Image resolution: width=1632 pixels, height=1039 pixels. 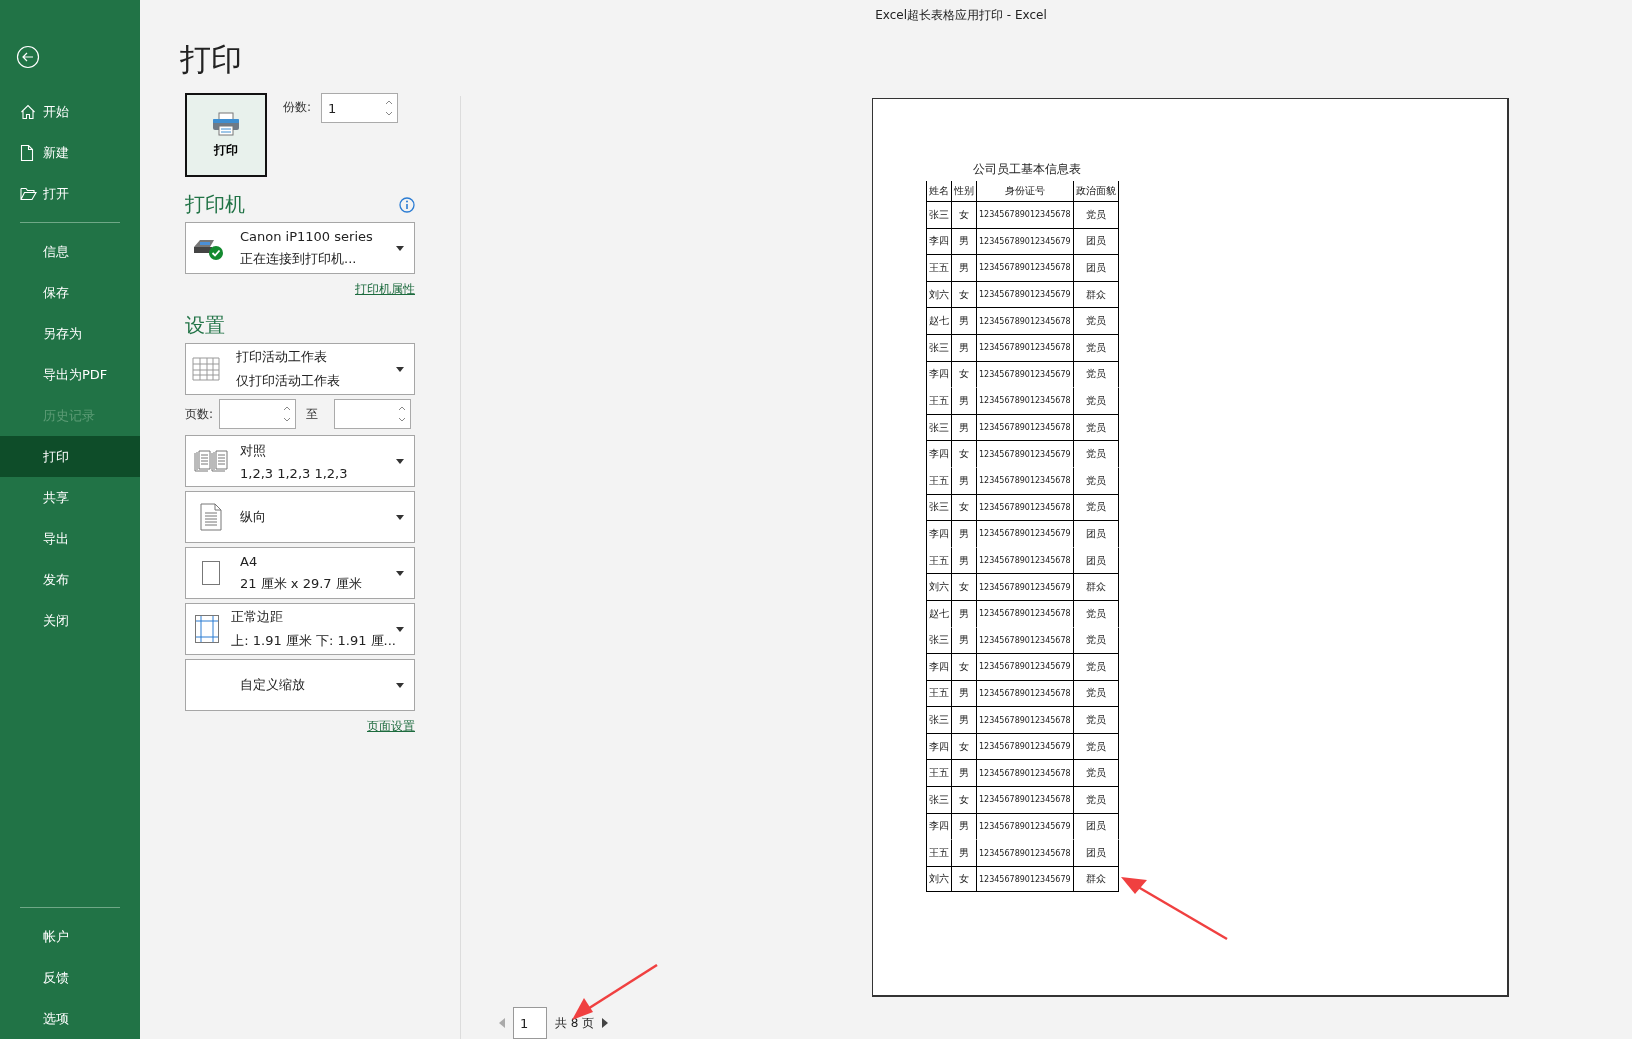 What do you see at coordinates (258, 414) in the screenshot?
I see `page-from-field` at bounding box center [258, 414].